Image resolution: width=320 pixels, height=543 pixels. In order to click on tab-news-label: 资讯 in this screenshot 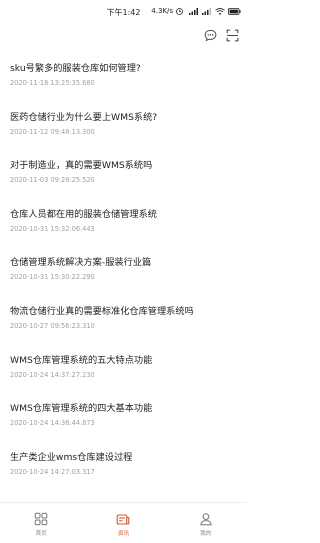, I will do `click(123, 533)`.